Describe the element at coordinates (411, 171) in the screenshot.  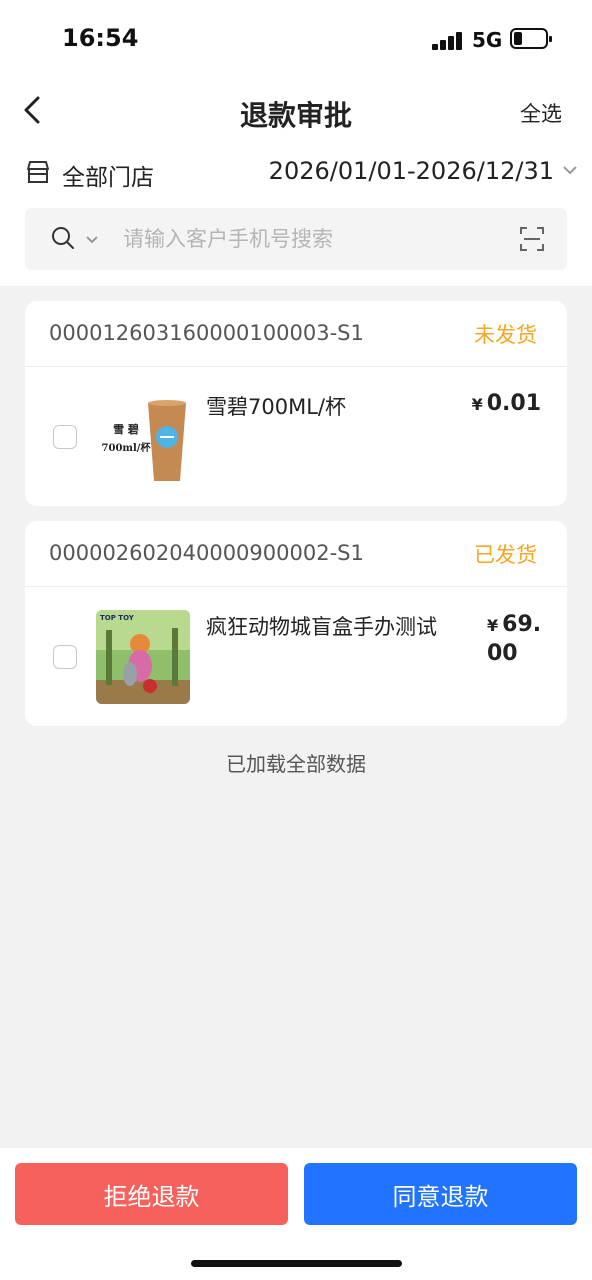
I see `date-range-selector: 2026/01/01-2026/12/31` at that location.